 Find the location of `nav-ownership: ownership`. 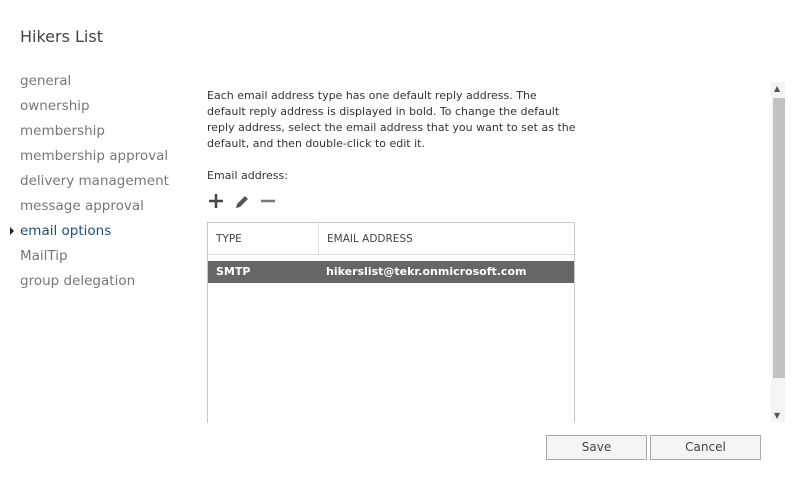

nav-ownership: ownership is located at coordinates (94, 108).